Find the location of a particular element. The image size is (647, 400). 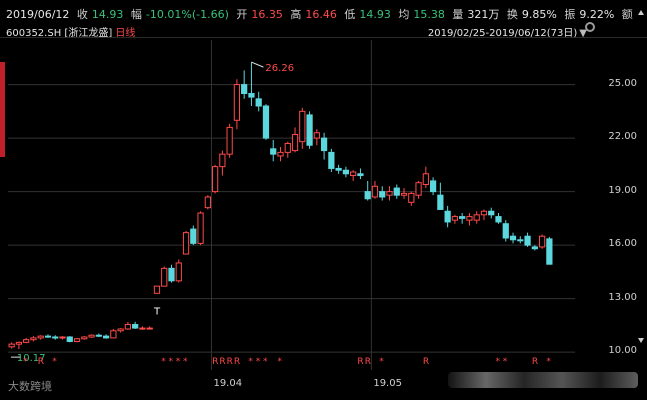

blurred-watermark is located at coordinates (543, 380).